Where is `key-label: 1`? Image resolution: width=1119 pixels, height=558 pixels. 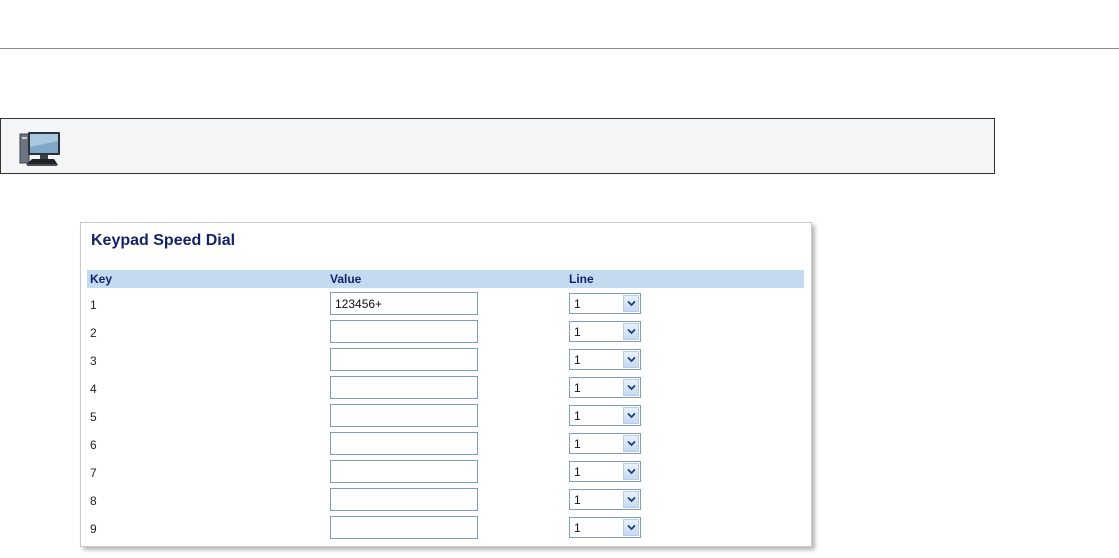 key-label: 1 is located at coordinates (93, 305).